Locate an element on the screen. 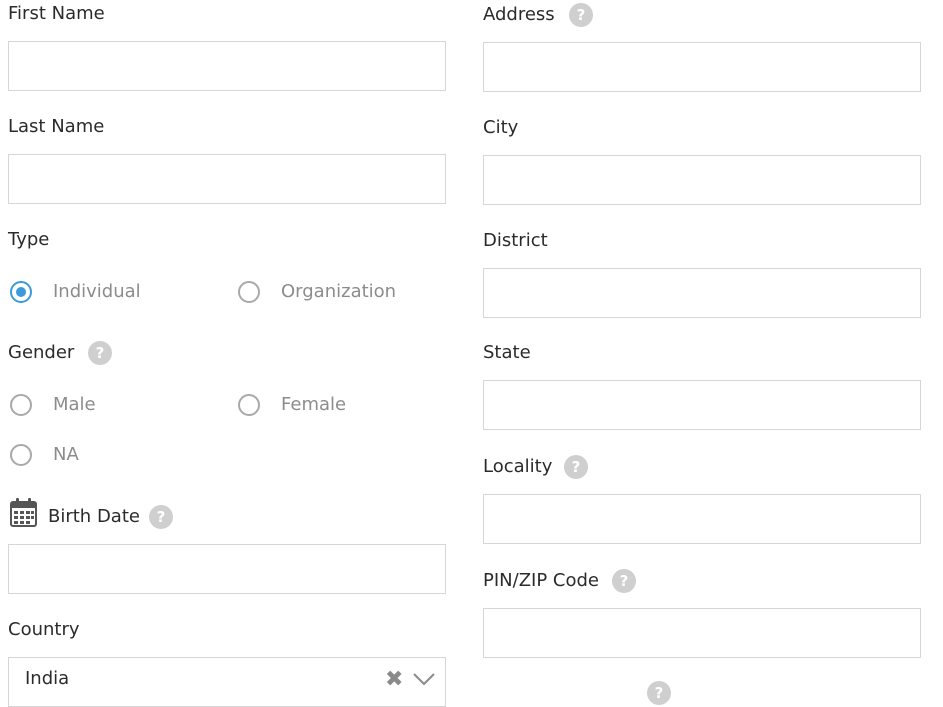 The height and width of the screenshot is (707, 943). gender-female-label: Female is located at coordinates (313, 405).